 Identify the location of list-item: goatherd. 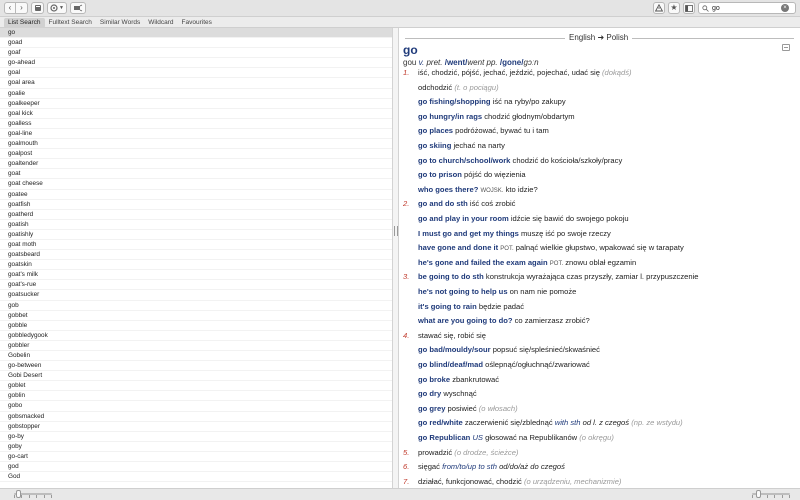
(196, 215).